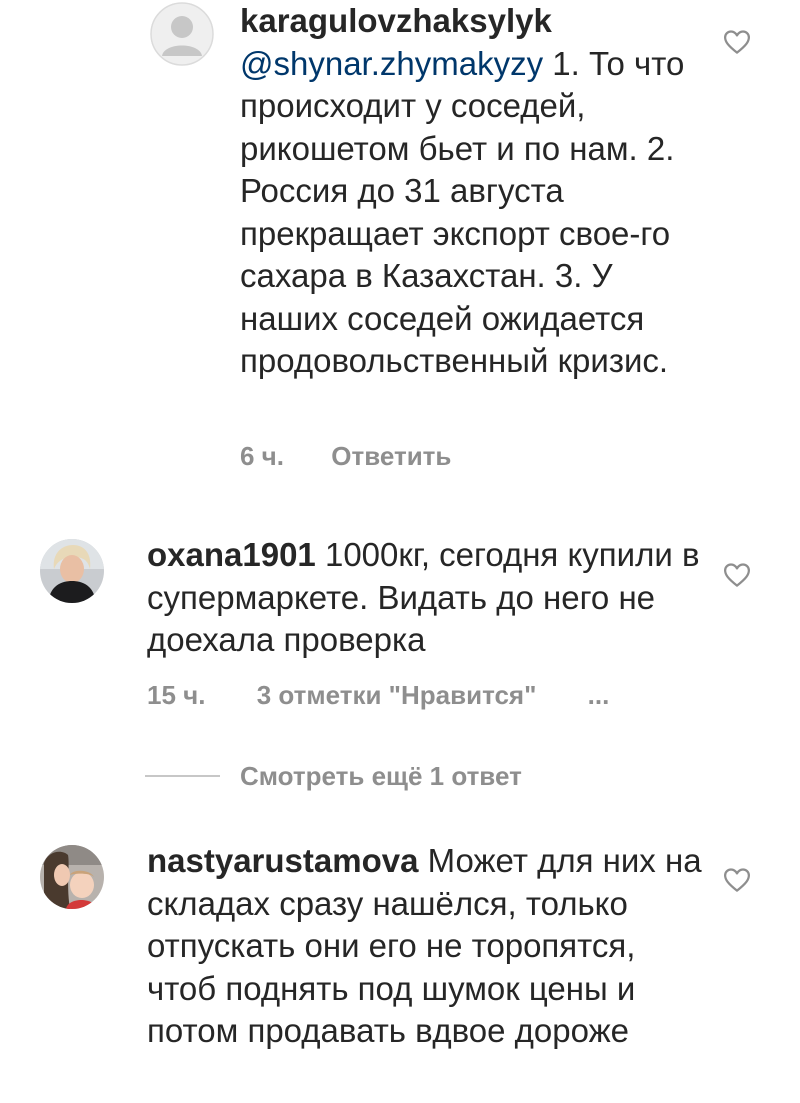  What do you see at coordinates (182, 776) in the screenshot?
I see `replies-divider` at bounding box center [182, 776].